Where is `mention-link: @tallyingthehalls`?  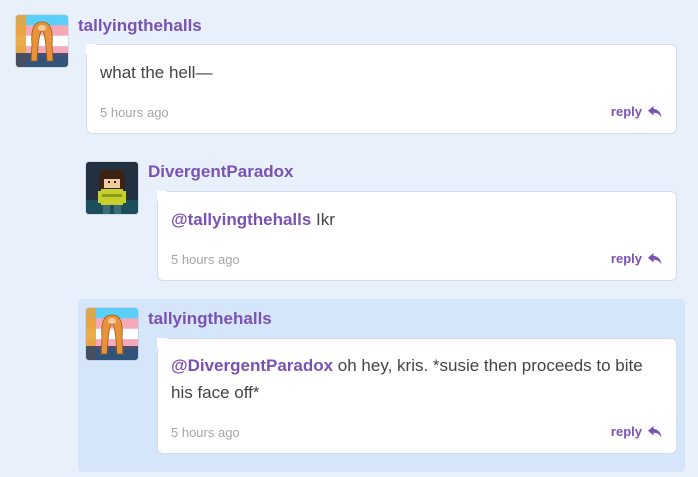
mention-link: @tallyingthehalls is located at coordinates (241, 219).